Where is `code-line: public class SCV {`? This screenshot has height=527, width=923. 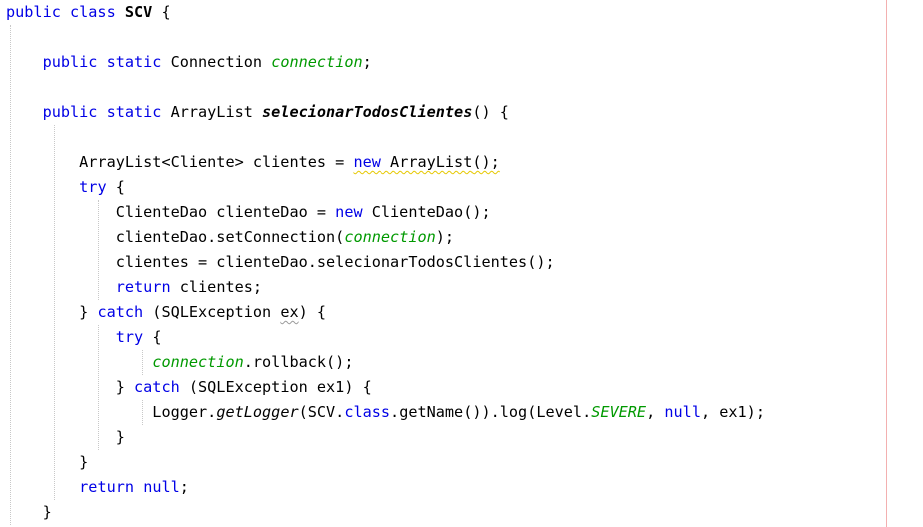
code-line: public class SCV { is located at coordinates (385, 12).